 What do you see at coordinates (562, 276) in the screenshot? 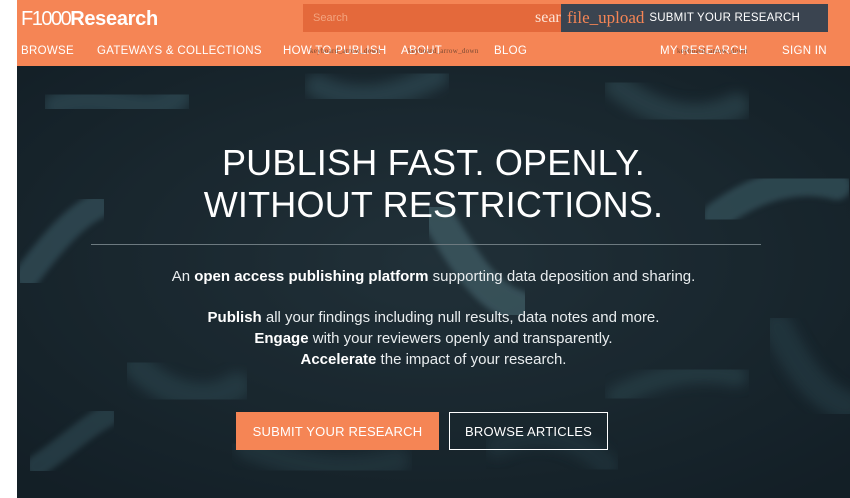
I see `tagline-suffix: supporting data deposition and sharing.` at bounding box center [562, 276].